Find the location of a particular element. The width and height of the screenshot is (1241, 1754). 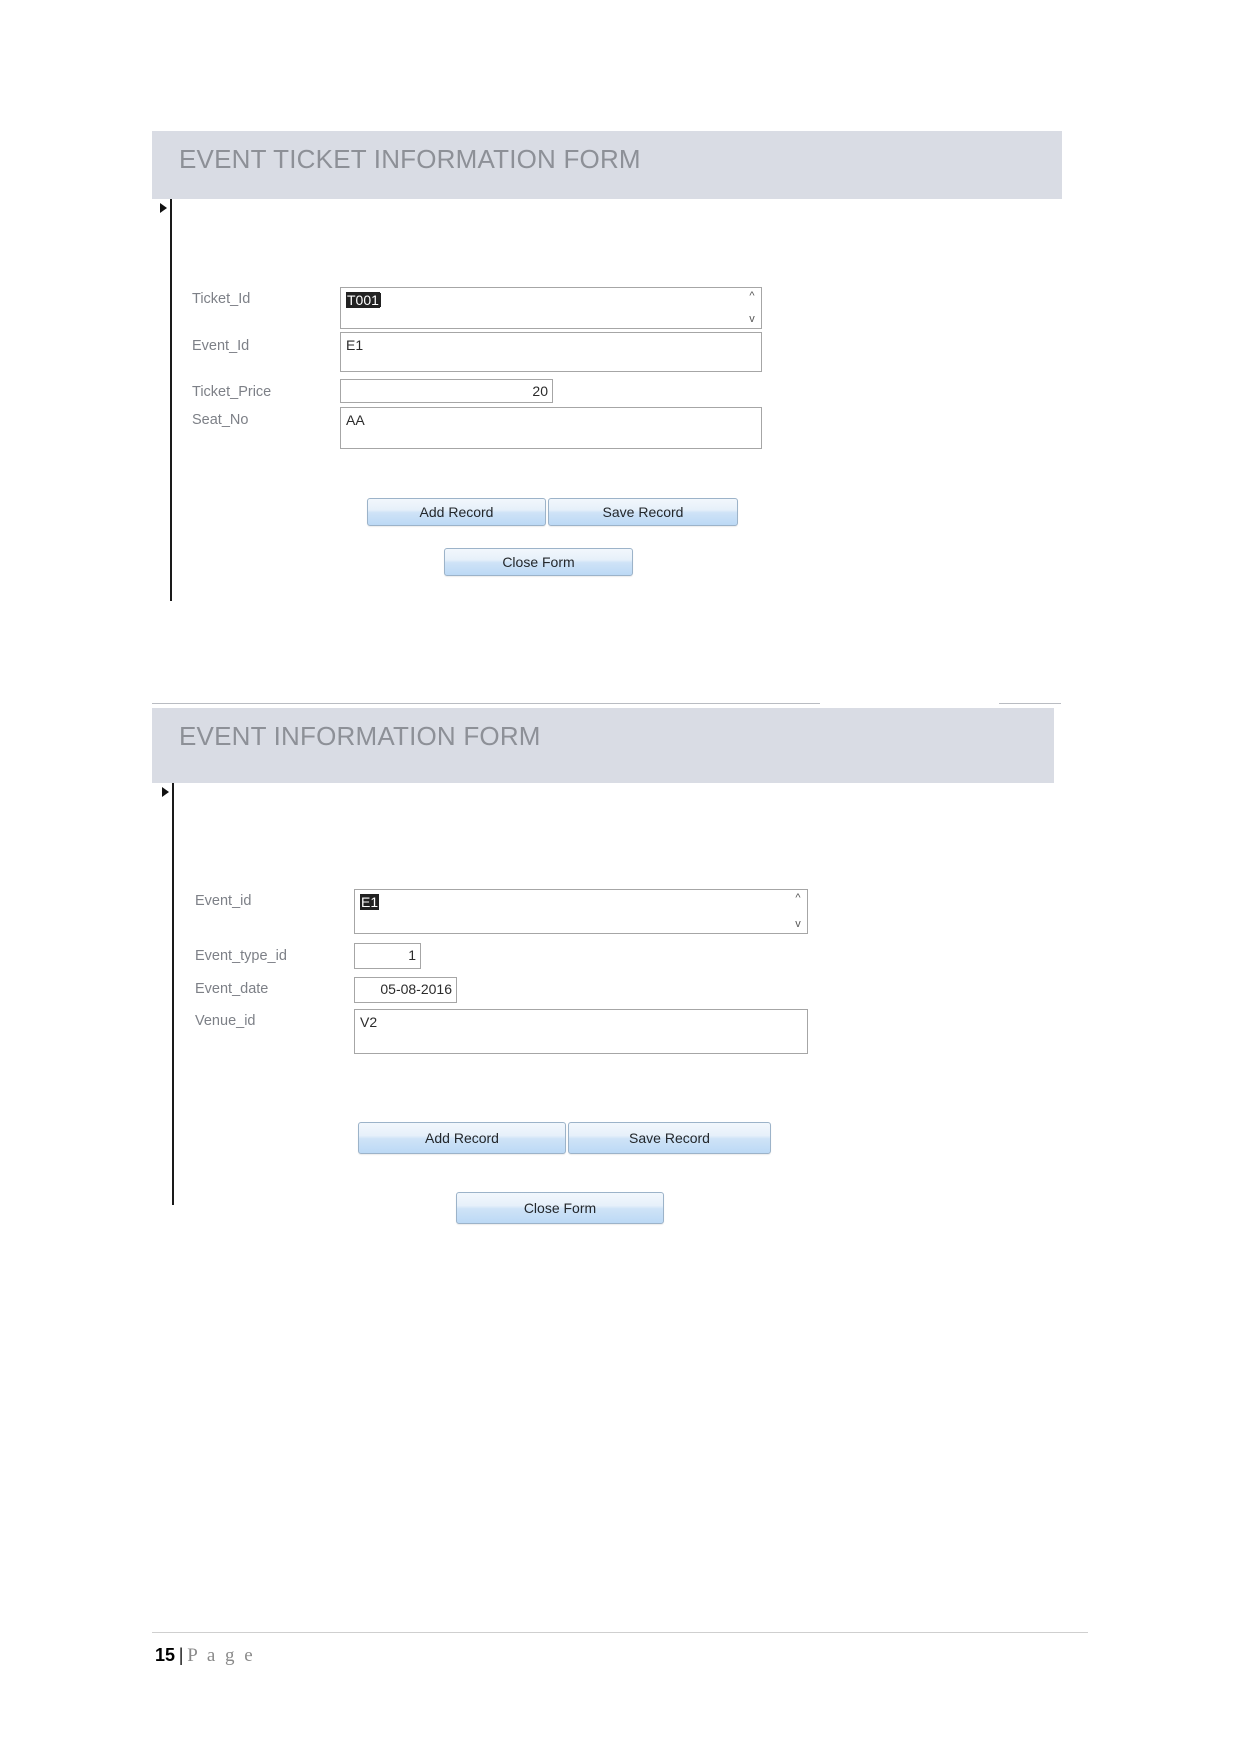

footer-divider is located at coordinates (620, 1632).